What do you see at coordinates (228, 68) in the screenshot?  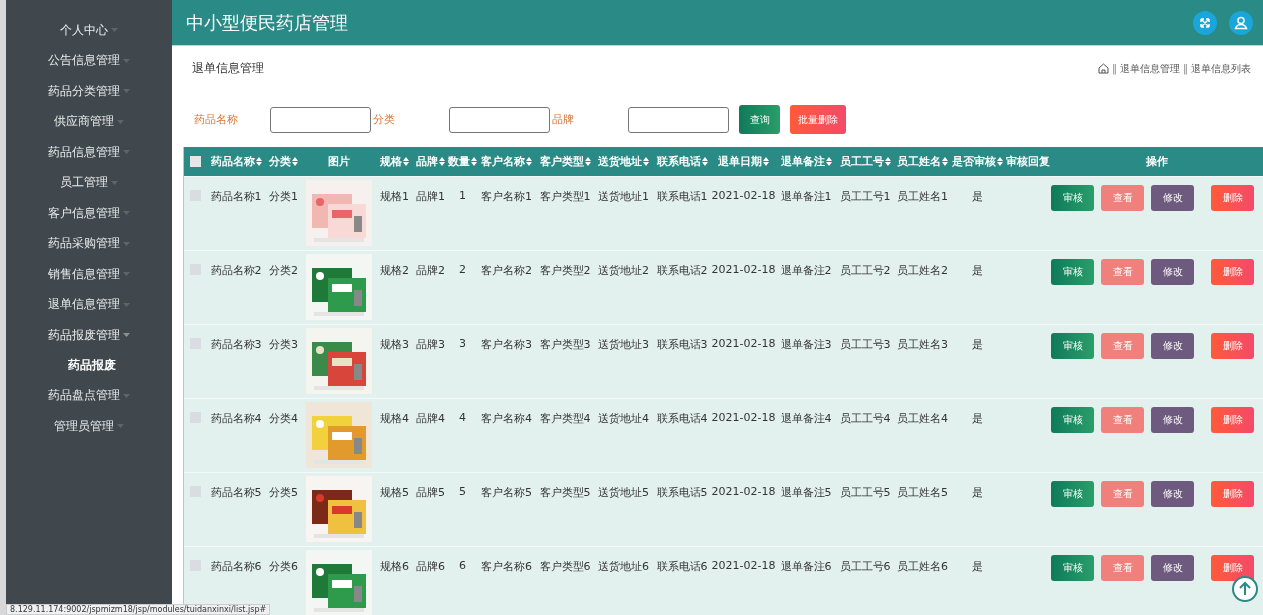 I see `page-title: 退单信息管理` at bounding box center [228, 68].